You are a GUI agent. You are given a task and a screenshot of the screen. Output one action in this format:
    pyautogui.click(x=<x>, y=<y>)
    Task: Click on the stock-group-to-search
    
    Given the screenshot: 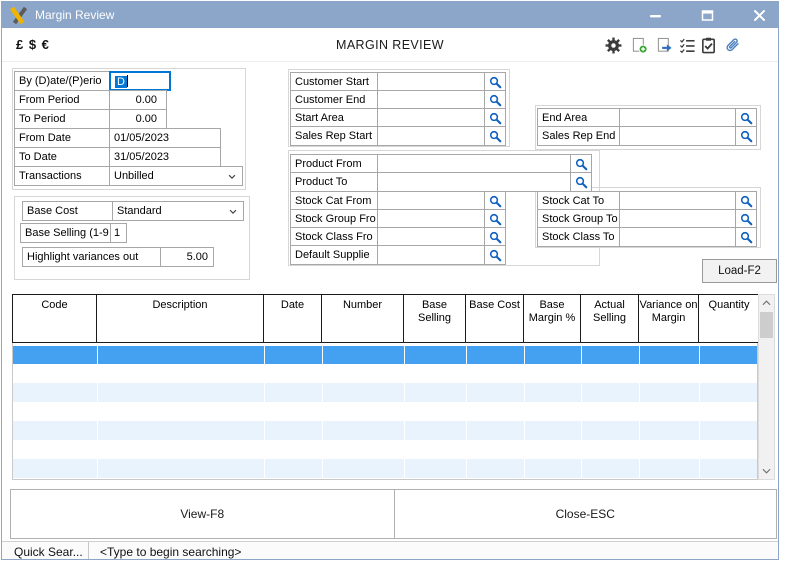 What is the action you would take?
    pyautogui.click(x=746, y=219)
    